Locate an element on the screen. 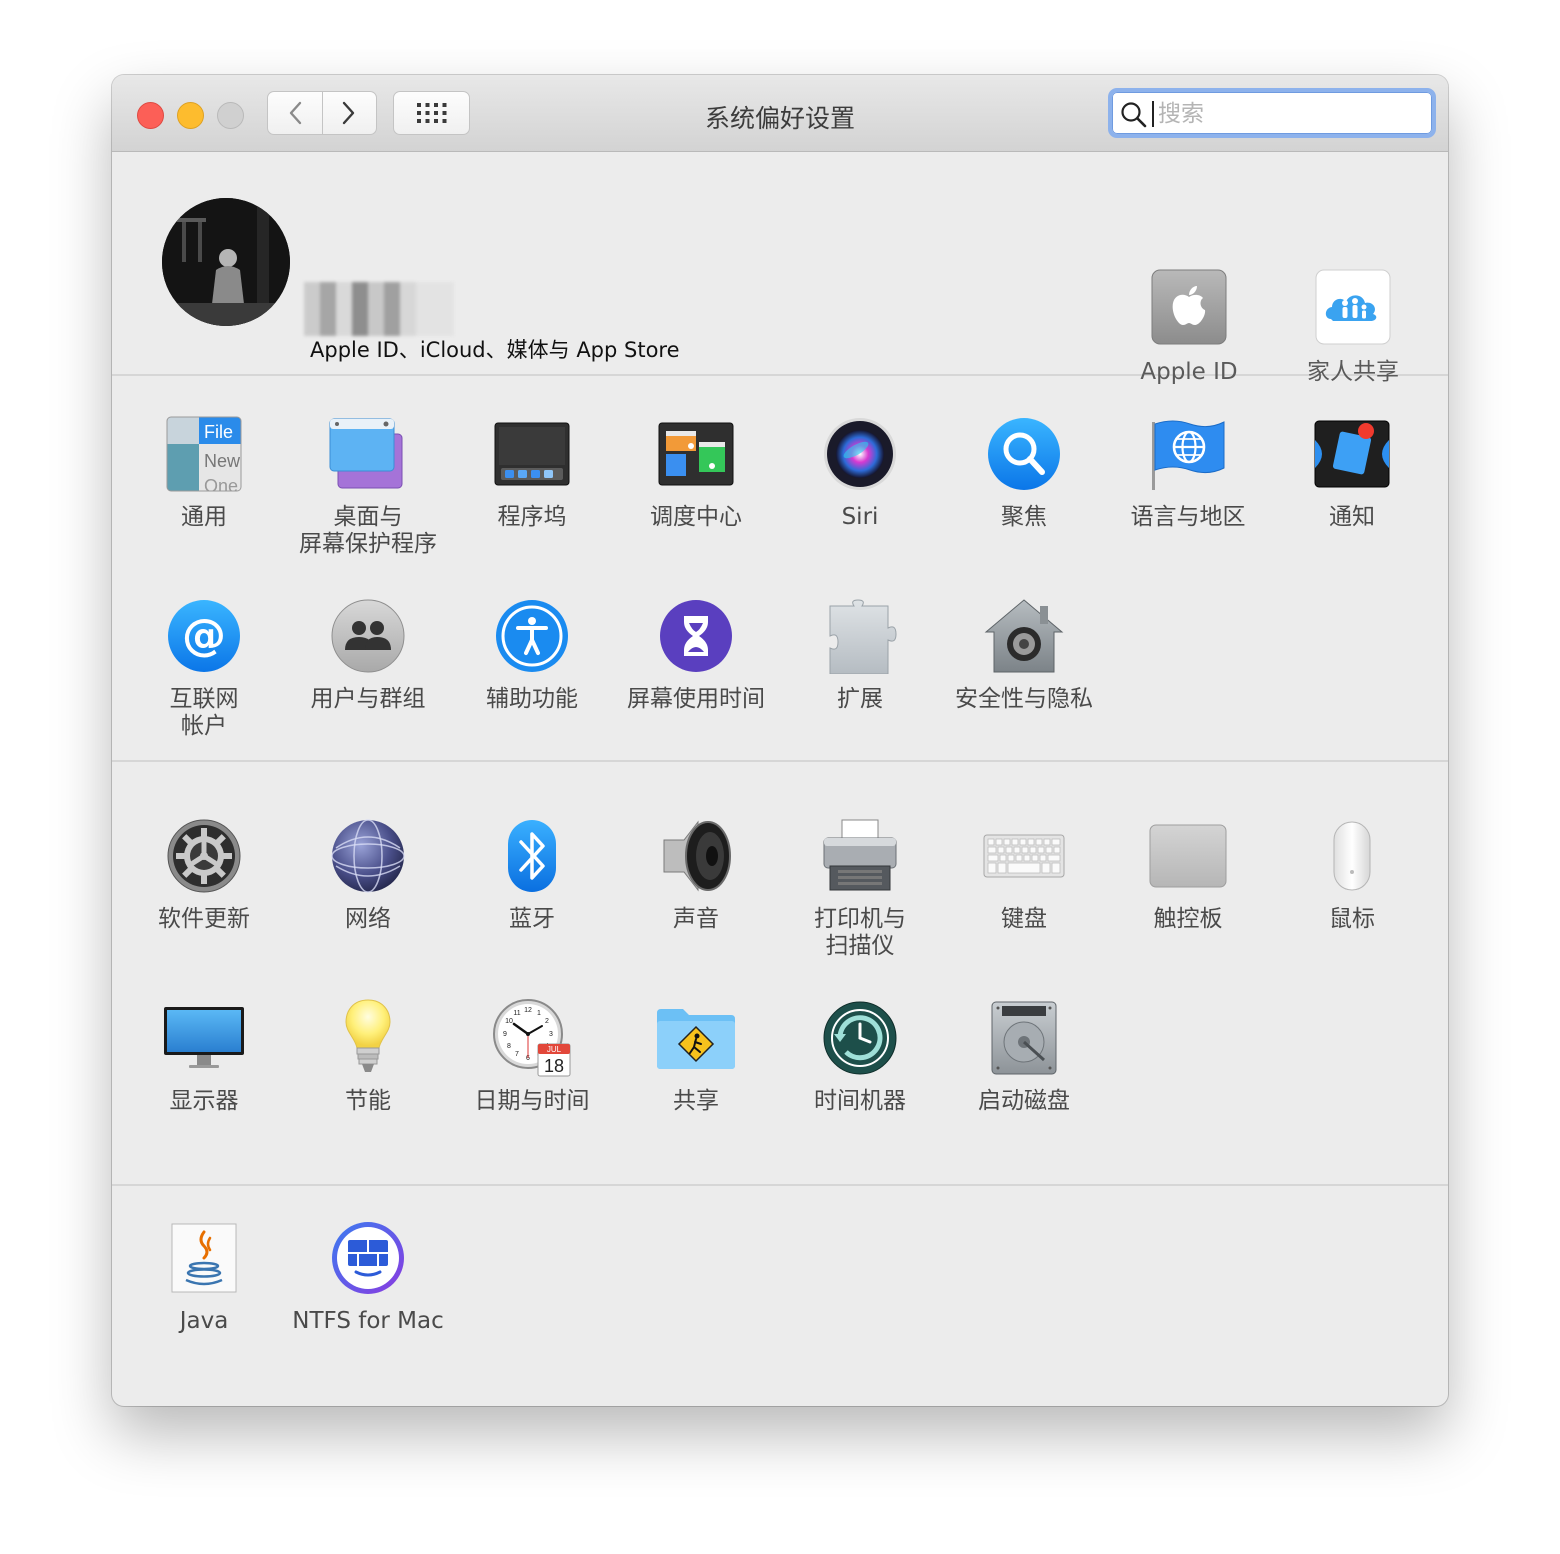 Image resolution: width=1560 pixels, height=1554 pixels. pane-apple-id: Apple ID is located at coordinates (1189, 325).